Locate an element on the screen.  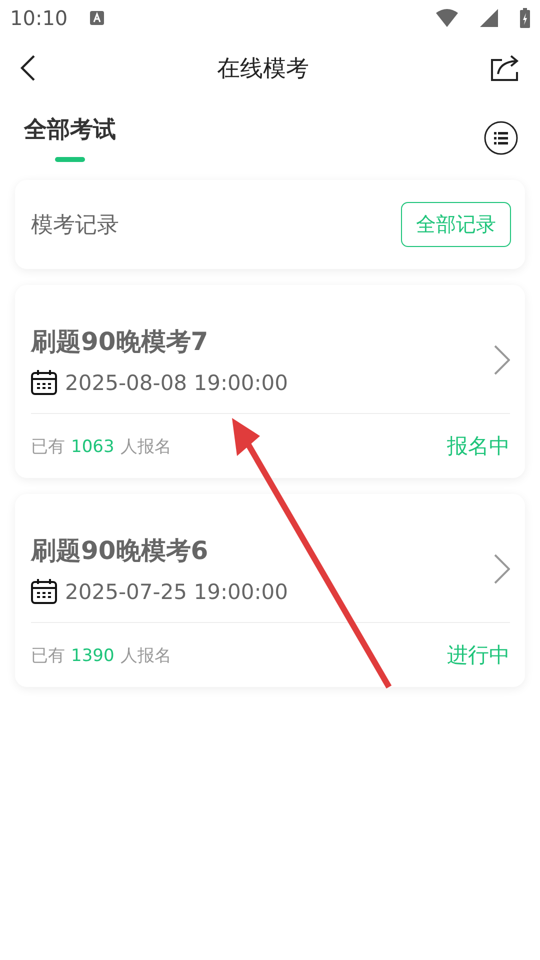
exam-title: 刷题90晚模考6 is located at coordinates (120, 551).